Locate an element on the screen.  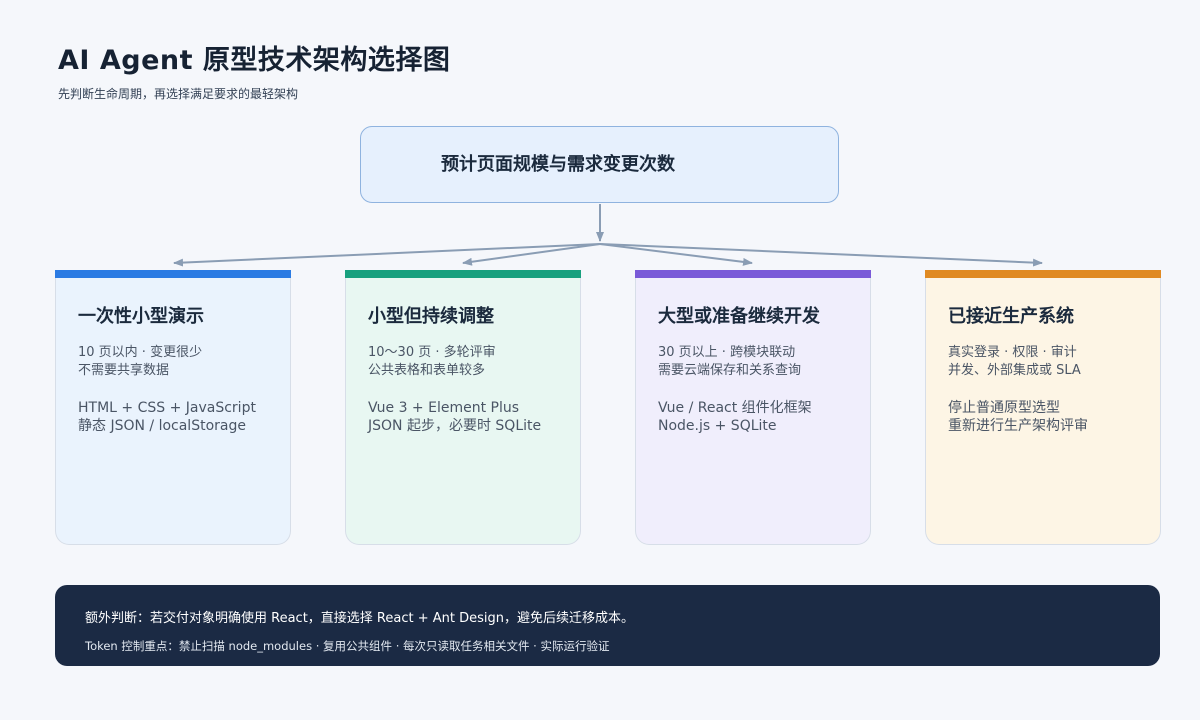
card-conditions: 10～30 页 · 多轮评审 公共表格和表单较多 is located at coordinates (432, 362).